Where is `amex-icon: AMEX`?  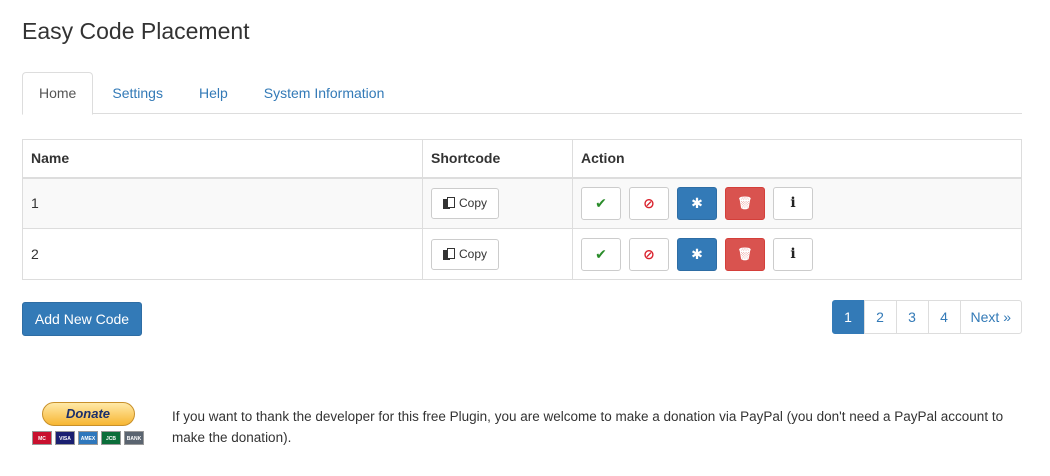 amex-icon: AMEX is located at coordinates (88, 438).